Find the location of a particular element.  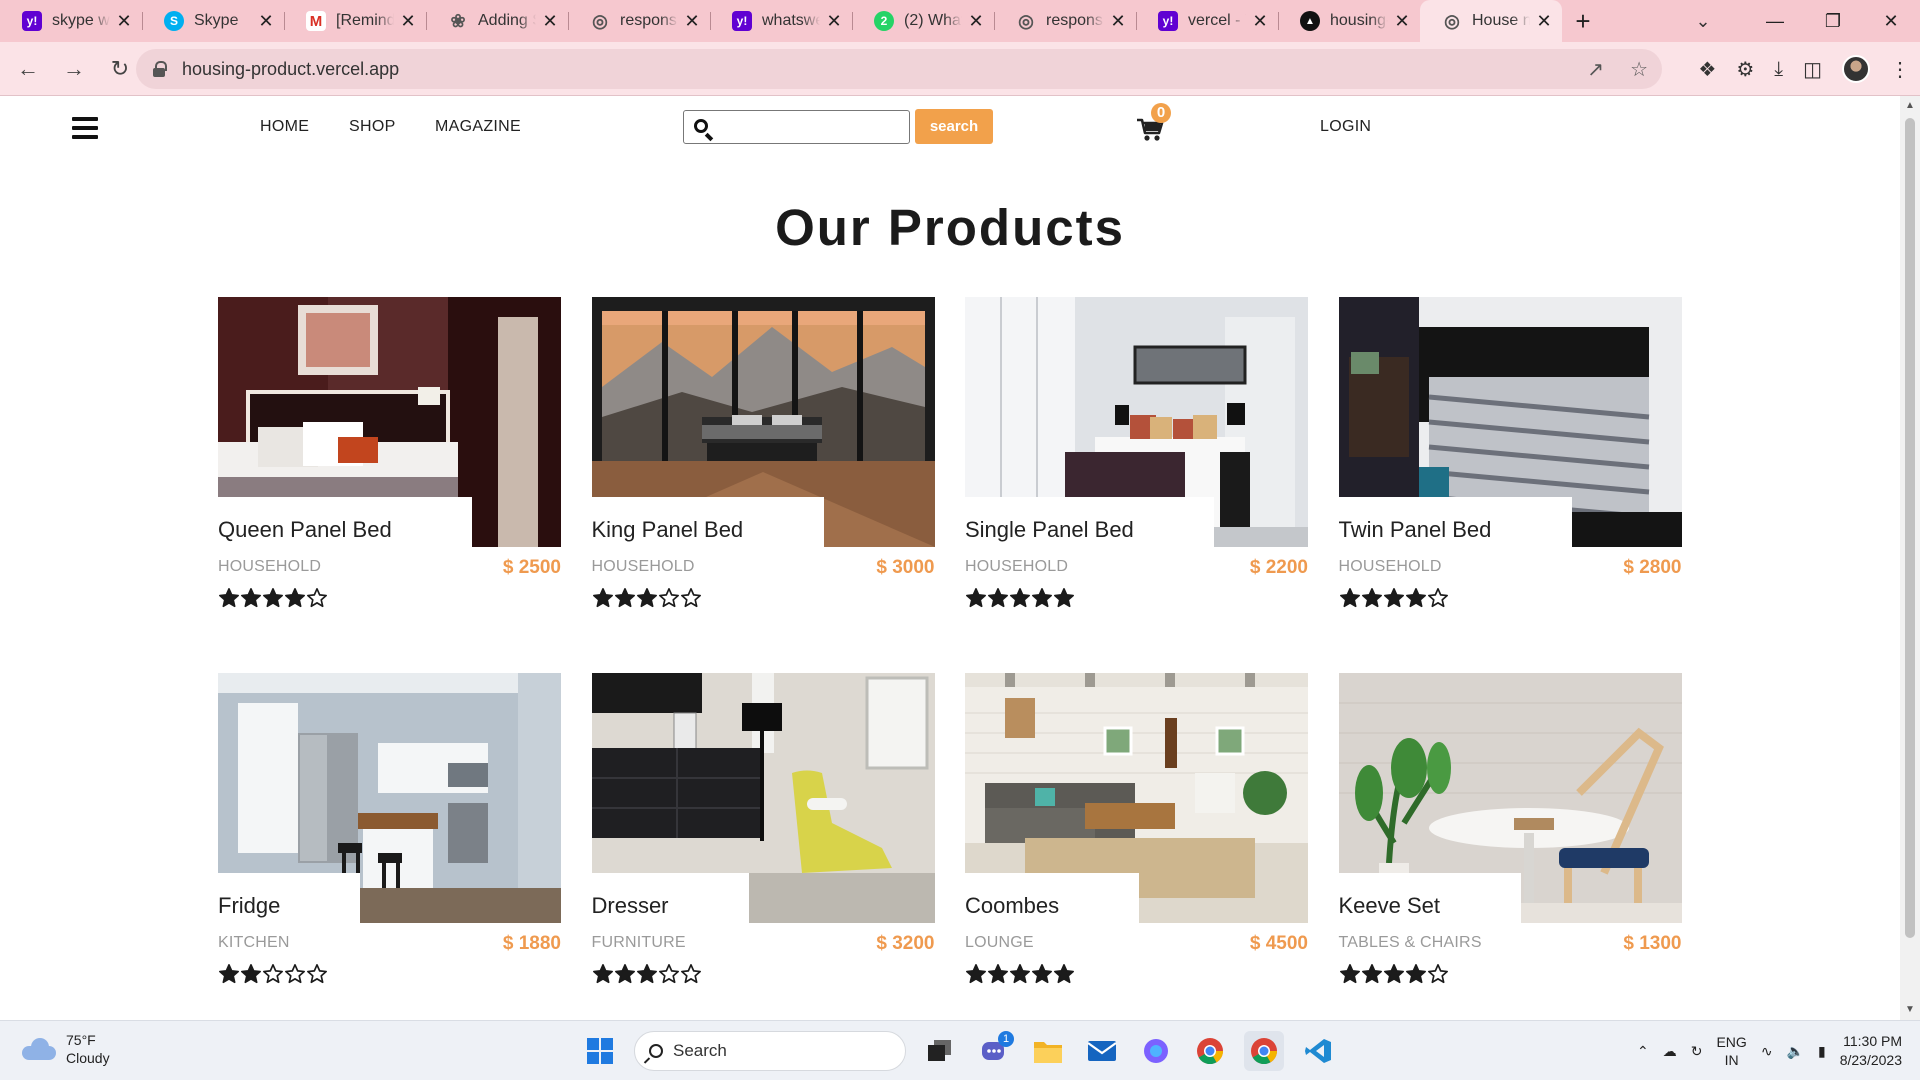

product-name: King Panel Bed is located at coordinates (668, 530).